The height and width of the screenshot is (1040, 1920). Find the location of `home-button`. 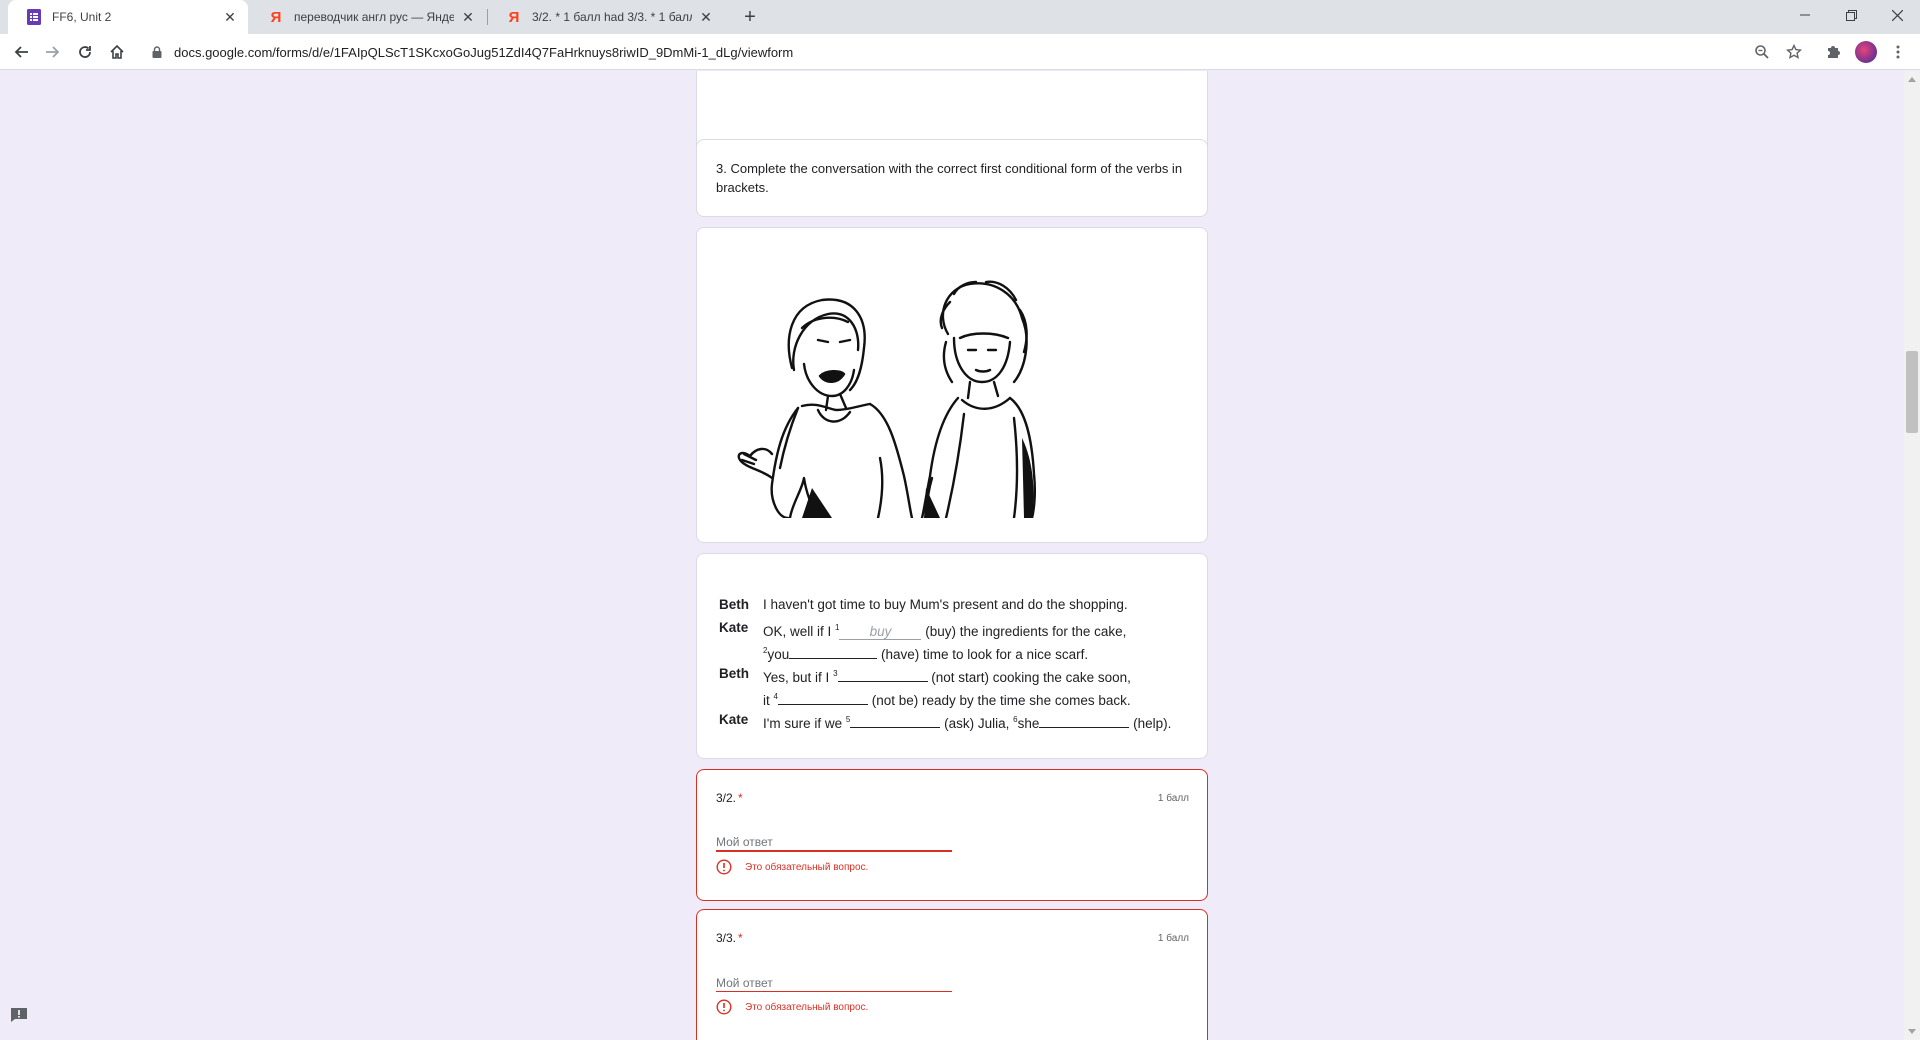

home-button is located at coordinates (117, 52).